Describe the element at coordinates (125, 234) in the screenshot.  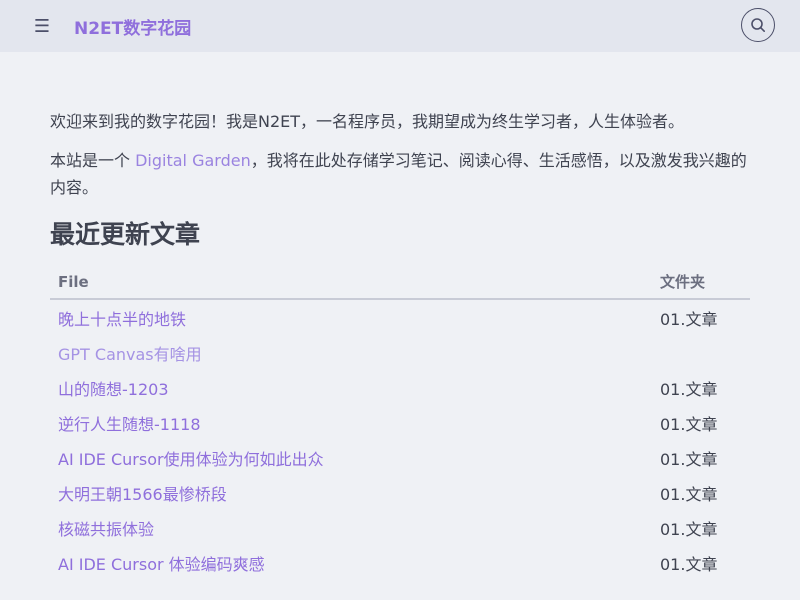
I see `recent-posts-title: 最近更新文章` at that location.